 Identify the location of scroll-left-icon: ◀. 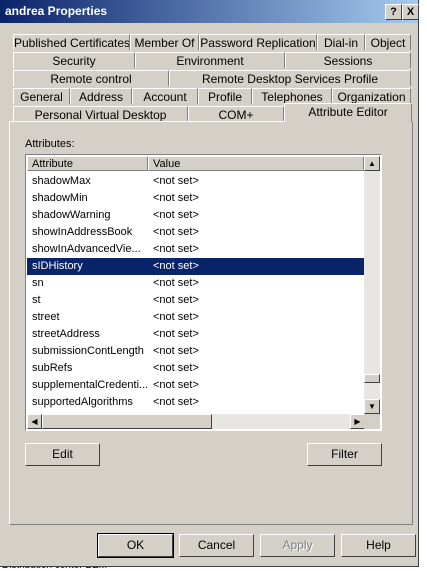
(34, 421).